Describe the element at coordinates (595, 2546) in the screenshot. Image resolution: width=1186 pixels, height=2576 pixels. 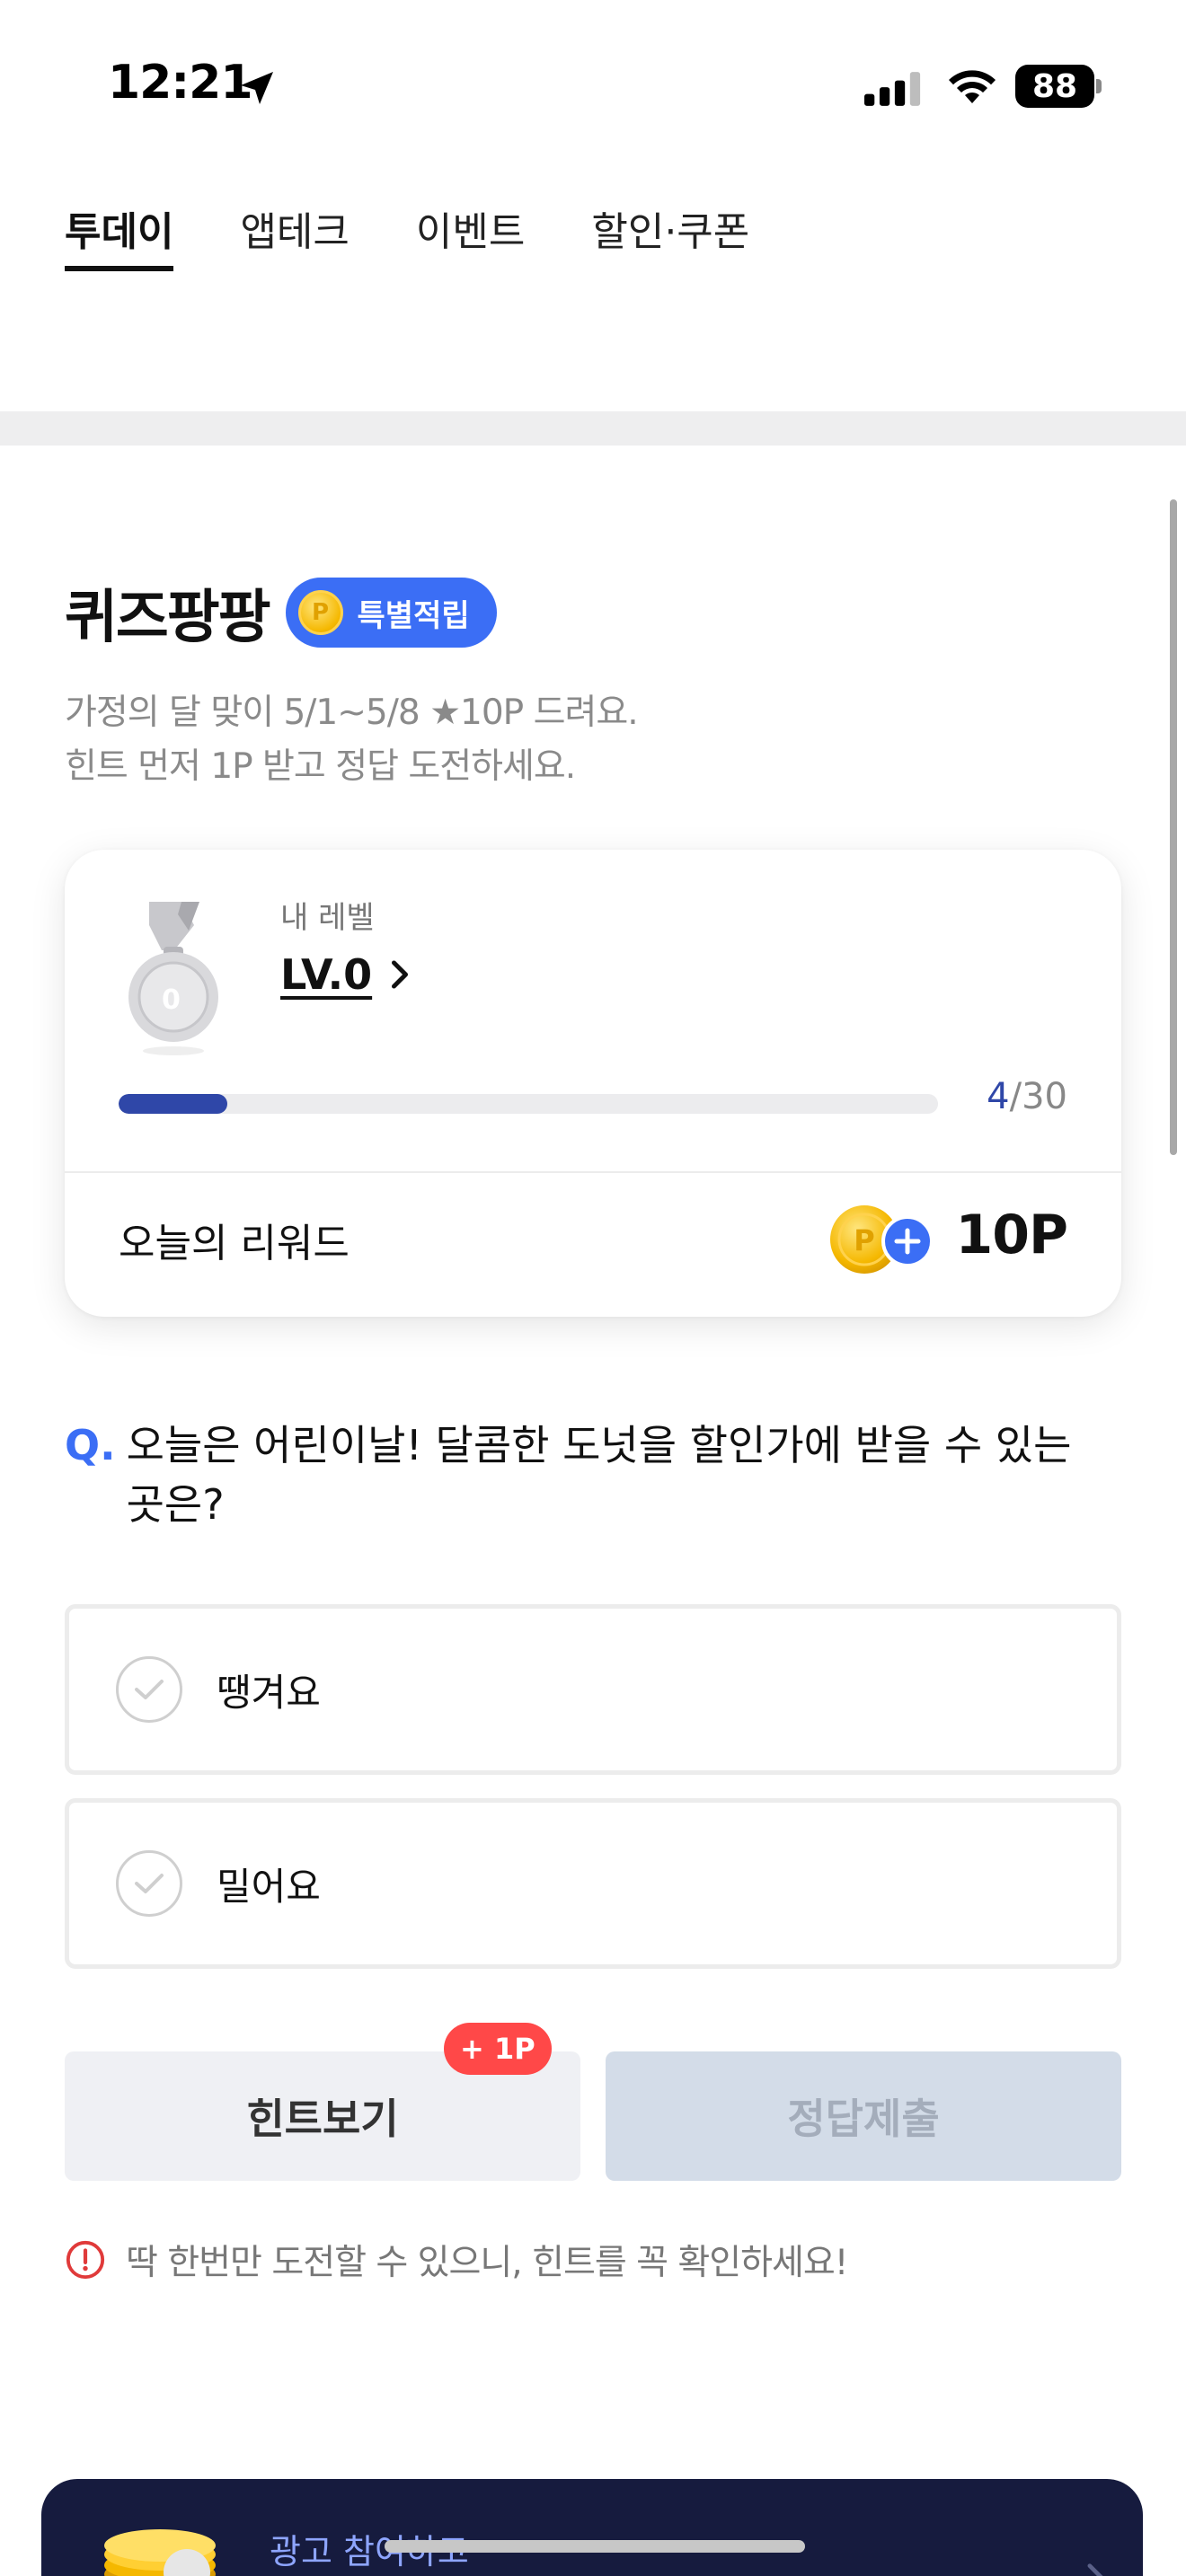
I see `home-indicator` at that location.